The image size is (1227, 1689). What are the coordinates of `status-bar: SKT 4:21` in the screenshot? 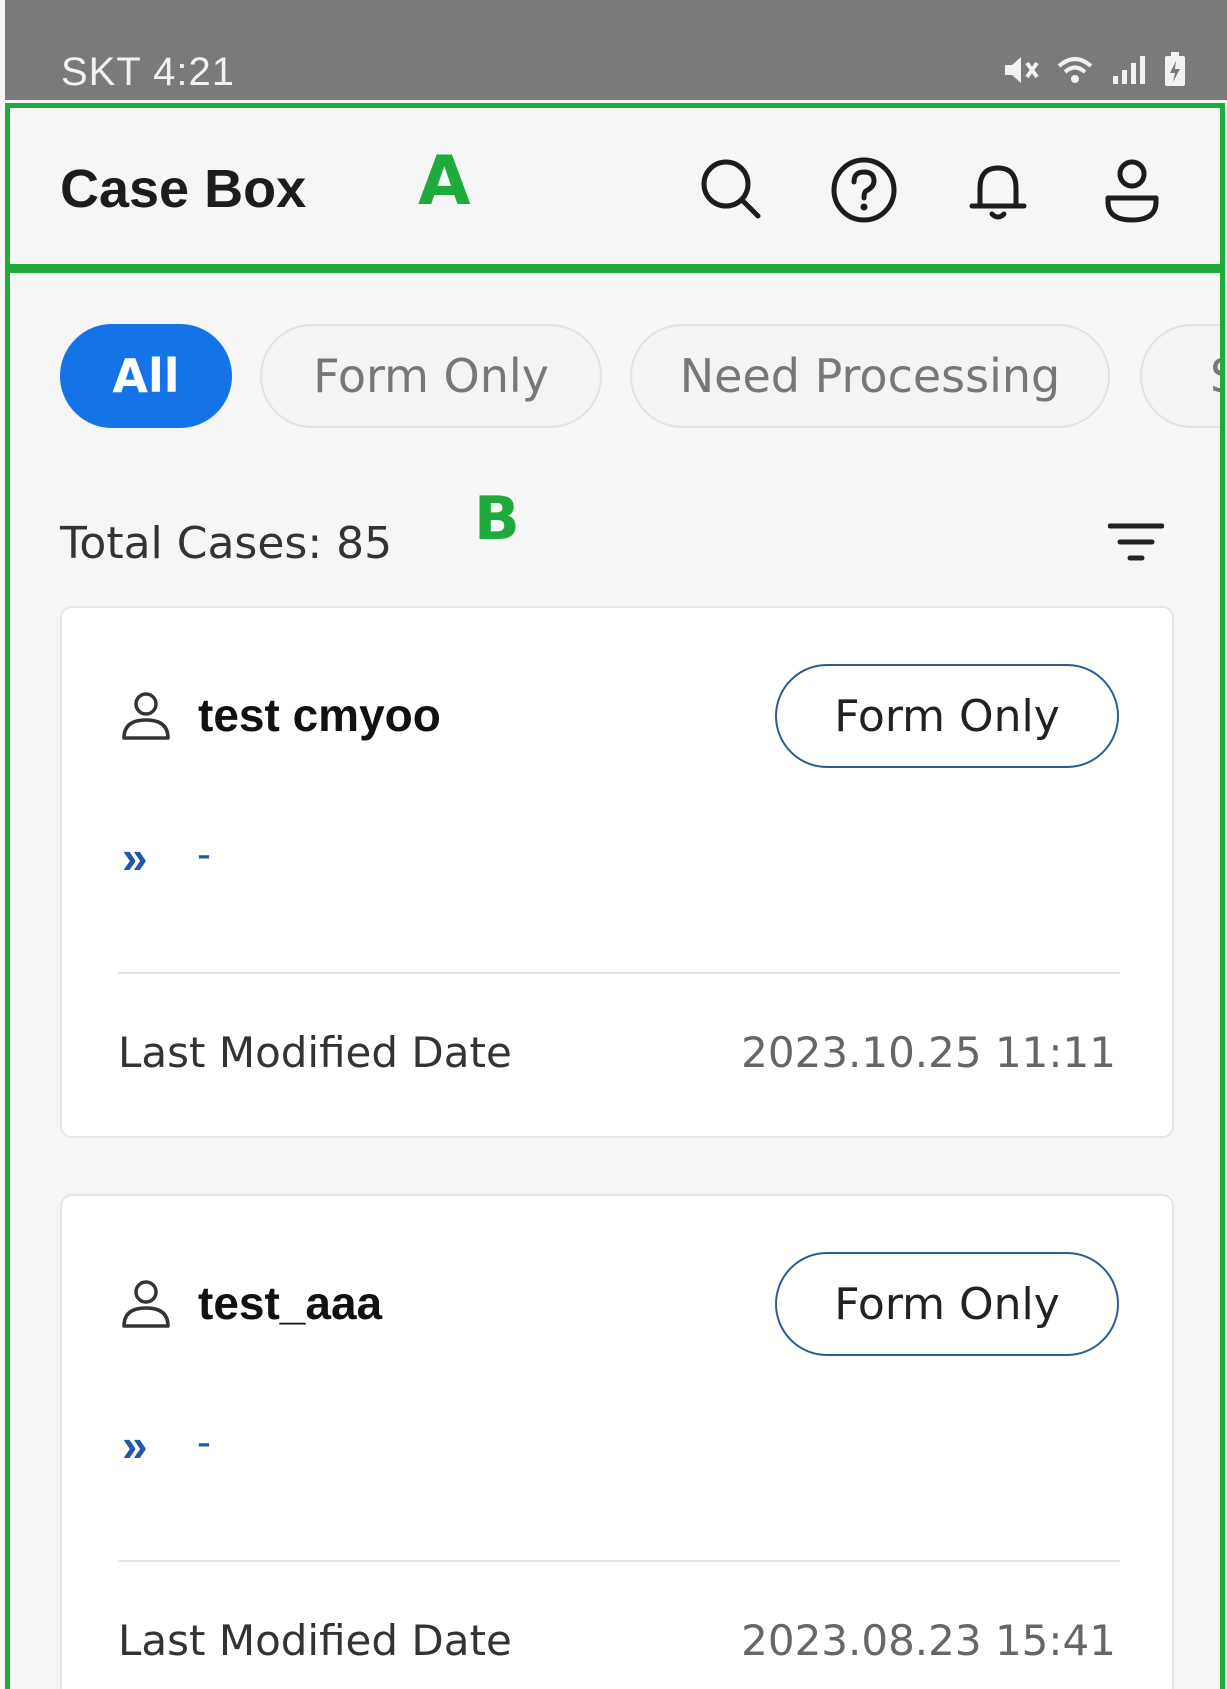 It's located at (616, 50).